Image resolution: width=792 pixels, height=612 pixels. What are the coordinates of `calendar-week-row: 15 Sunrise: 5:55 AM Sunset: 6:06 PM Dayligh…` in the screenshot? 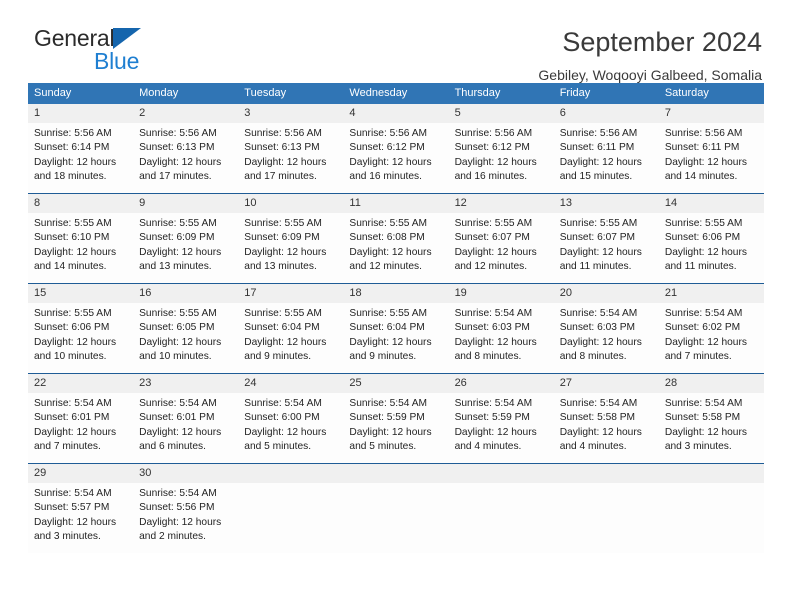 It's located at (396, 328).